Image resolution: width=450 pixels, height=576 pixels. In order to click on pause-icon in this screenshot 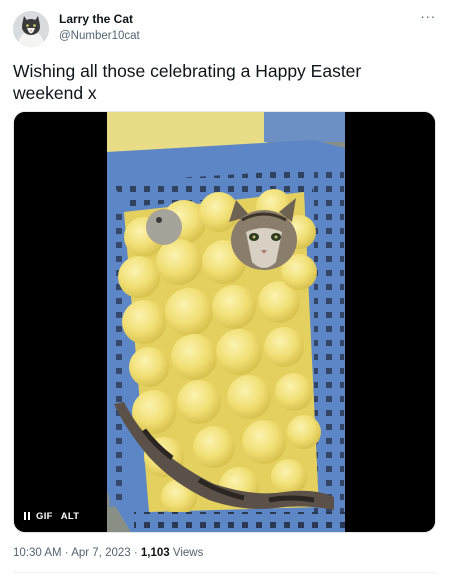, I will do `click(27, 516)`.